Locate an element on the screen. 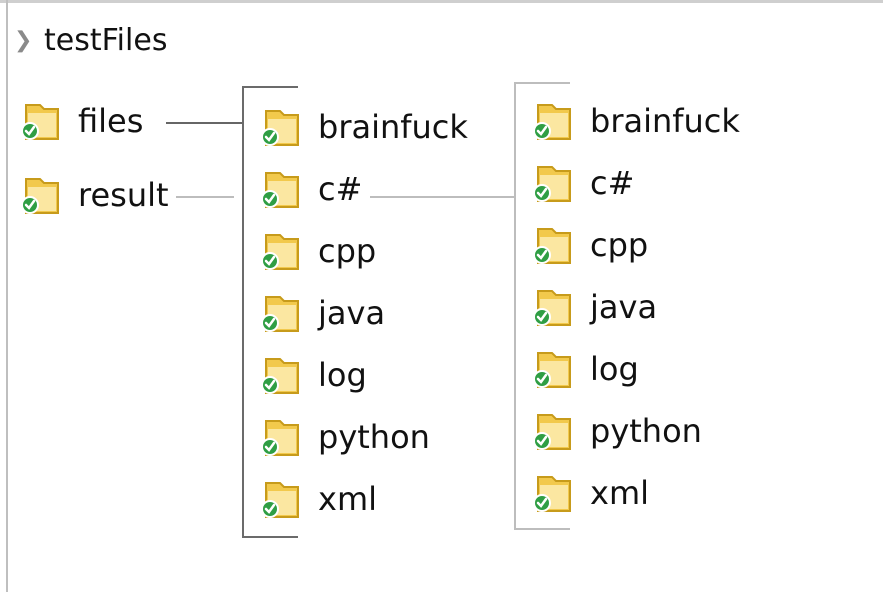 This screenshot has height=592, width=883. folder-label: result is located at coordinates (123, 195).